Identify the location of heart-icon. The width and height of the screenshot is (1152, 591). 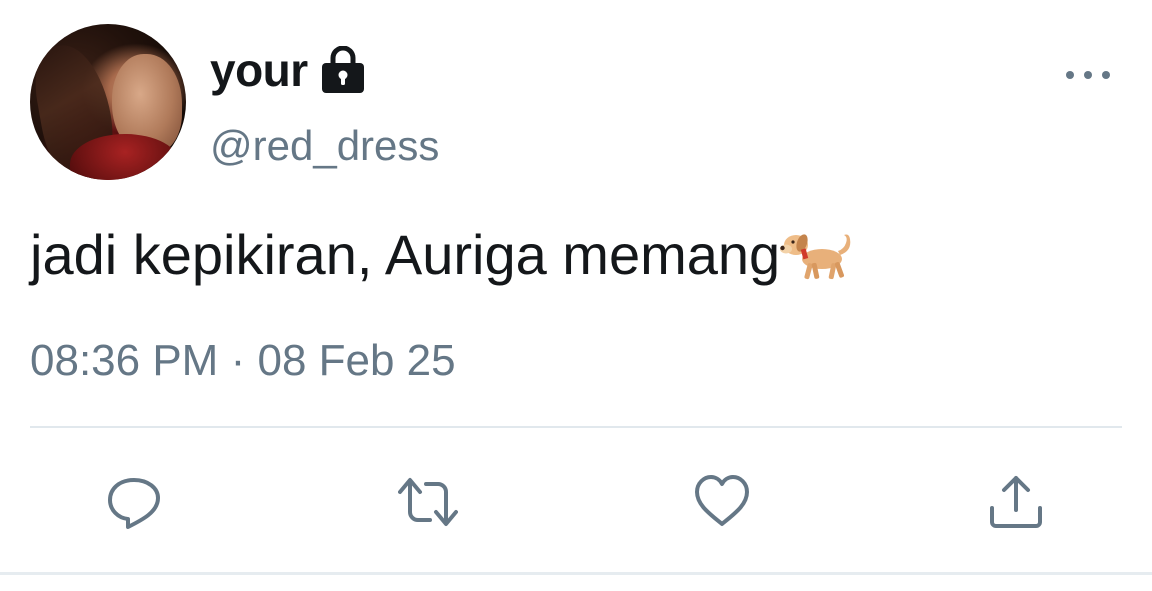
(722, 500).